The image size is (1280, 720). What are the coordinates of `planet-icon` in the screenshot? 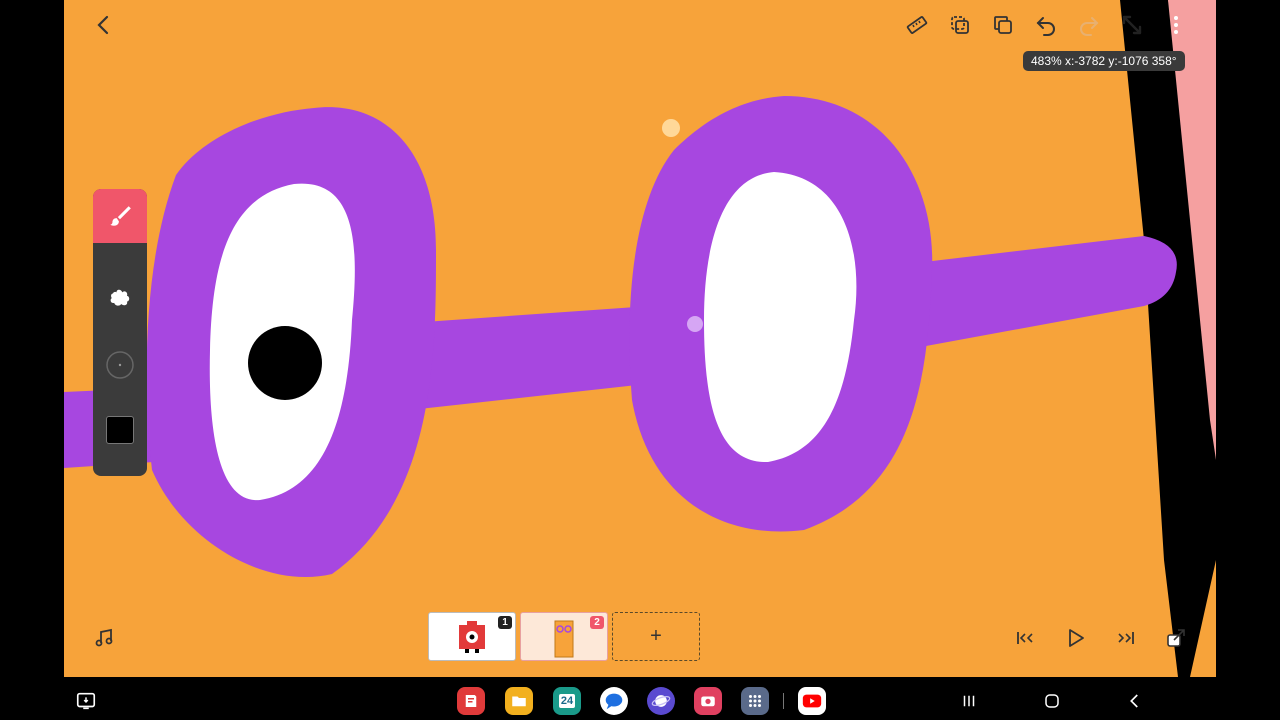 It's located at (661, 701).